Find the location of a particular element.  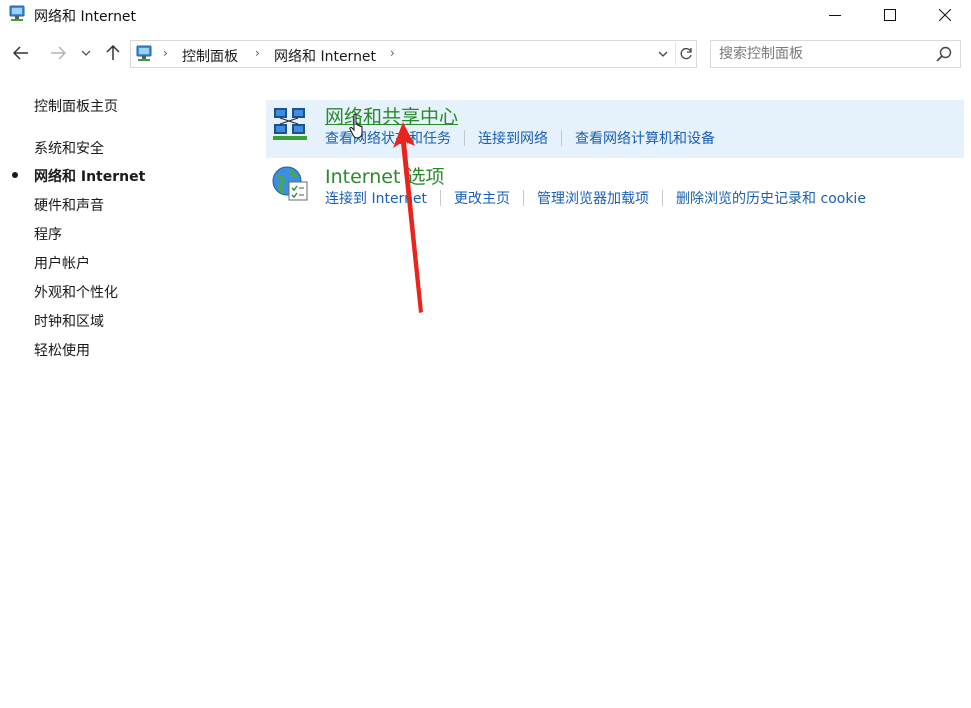

sidebar-item-ease-of-access: 轻松使用 is located at coordinates (62, 350).